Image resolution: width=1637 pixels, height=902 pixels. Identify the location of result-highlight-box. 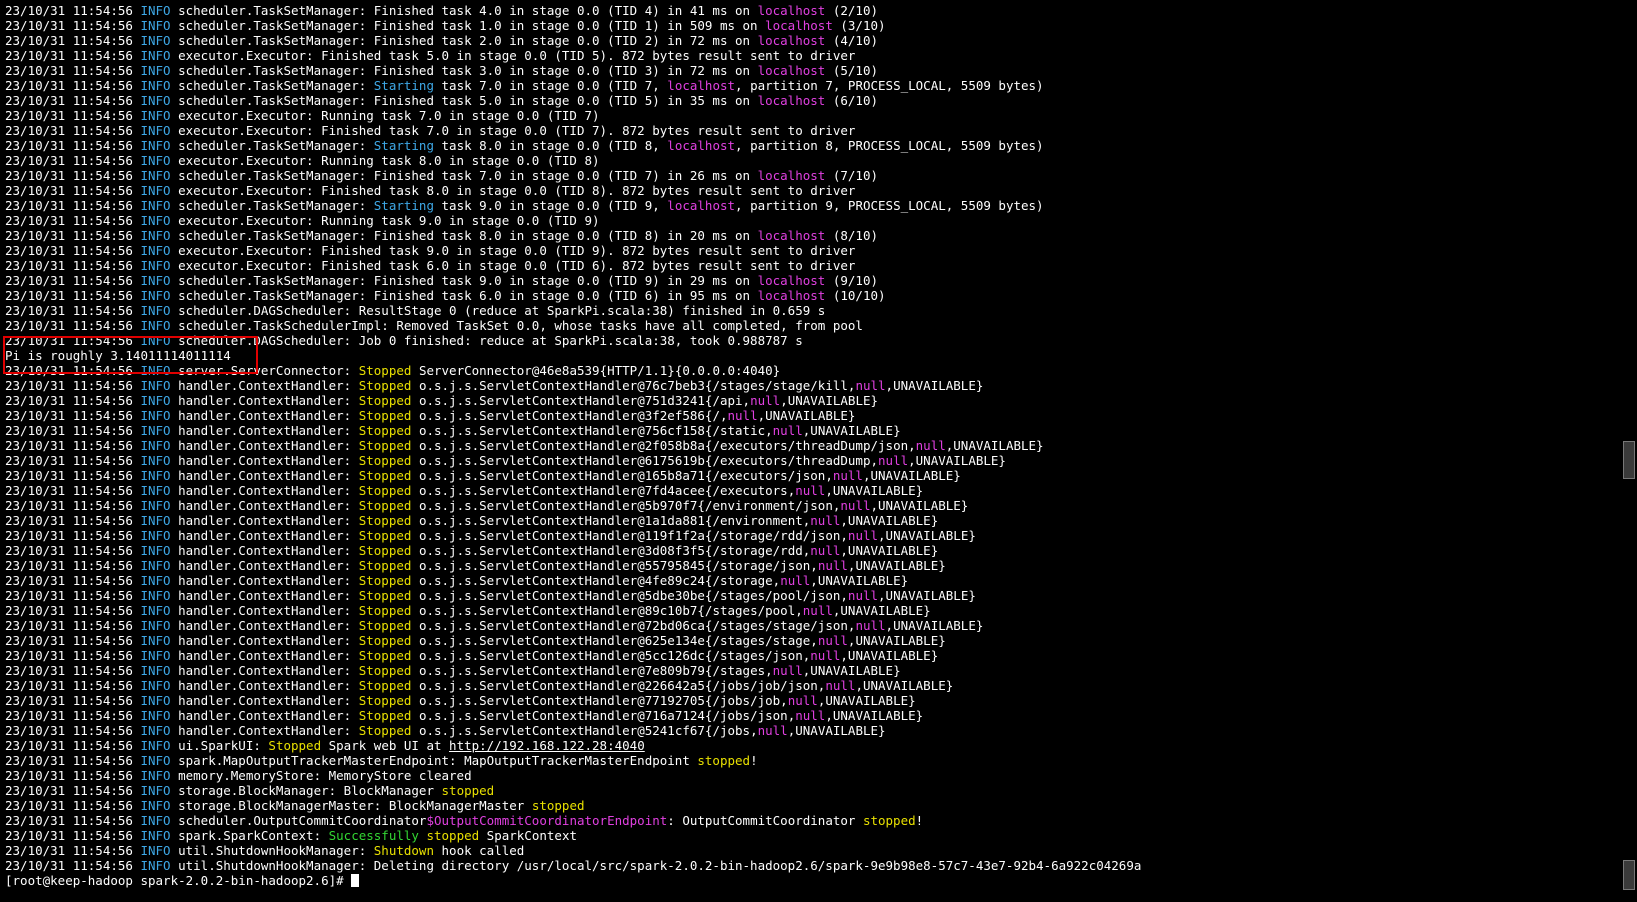
(130, 355).